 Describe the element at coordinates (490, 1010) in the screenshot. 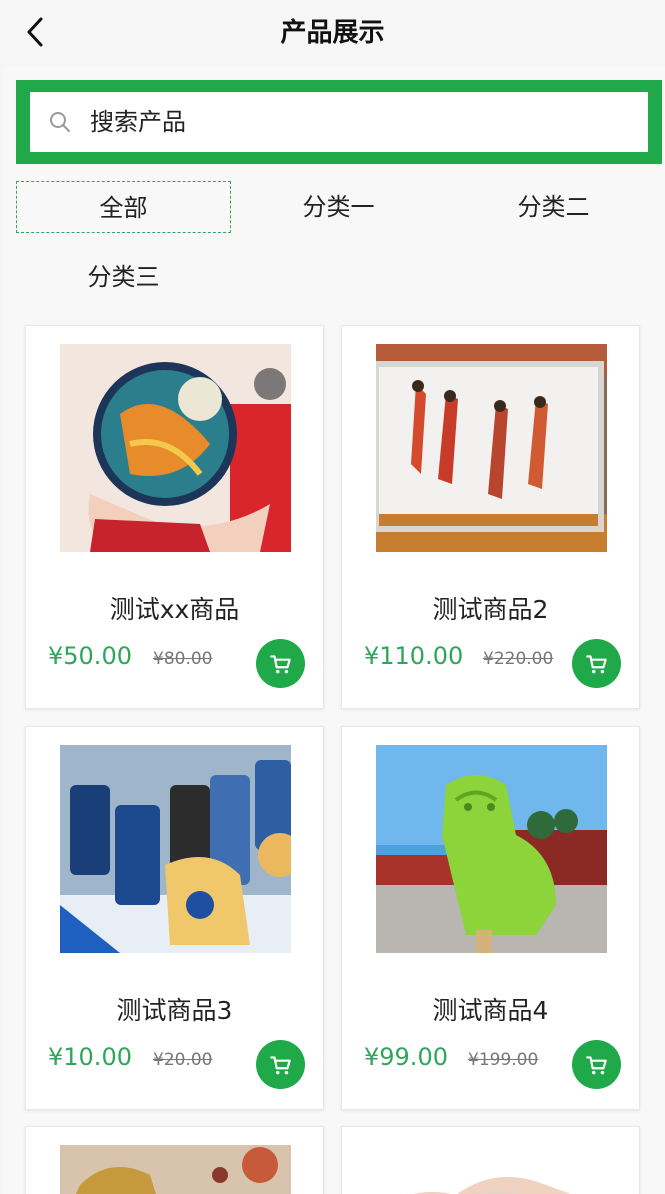

I see `product-name: 测试商品4` at that location.